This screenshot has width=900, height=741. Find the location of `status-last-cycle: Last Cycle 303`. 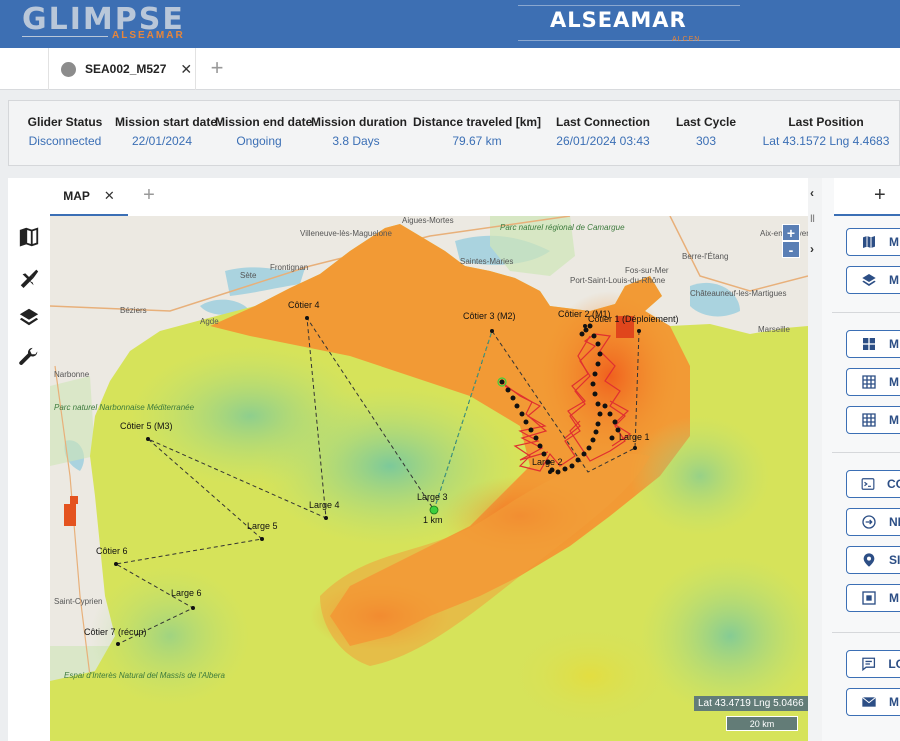

status-last-cycle: Last Cycle 303 is located at coordinates (706, 131).